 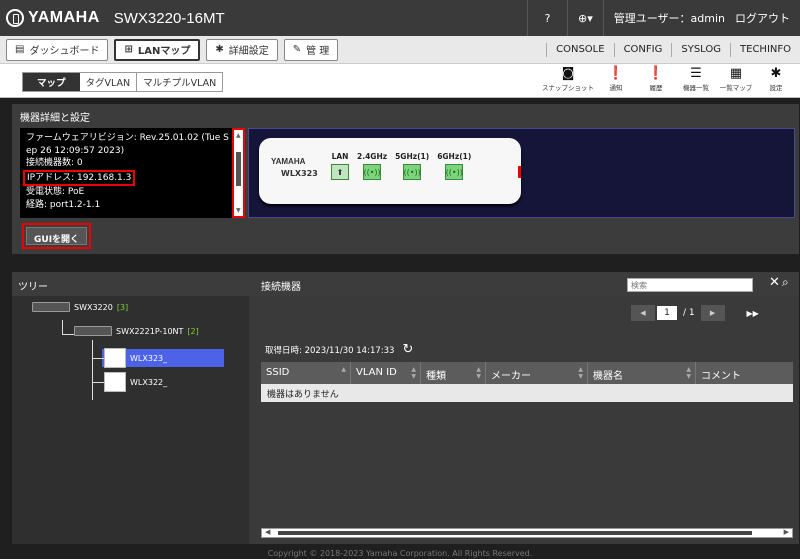 I want to click on tree-node-swx2221p: SWX2221P-10NT [2], so click(x=136, y=331).